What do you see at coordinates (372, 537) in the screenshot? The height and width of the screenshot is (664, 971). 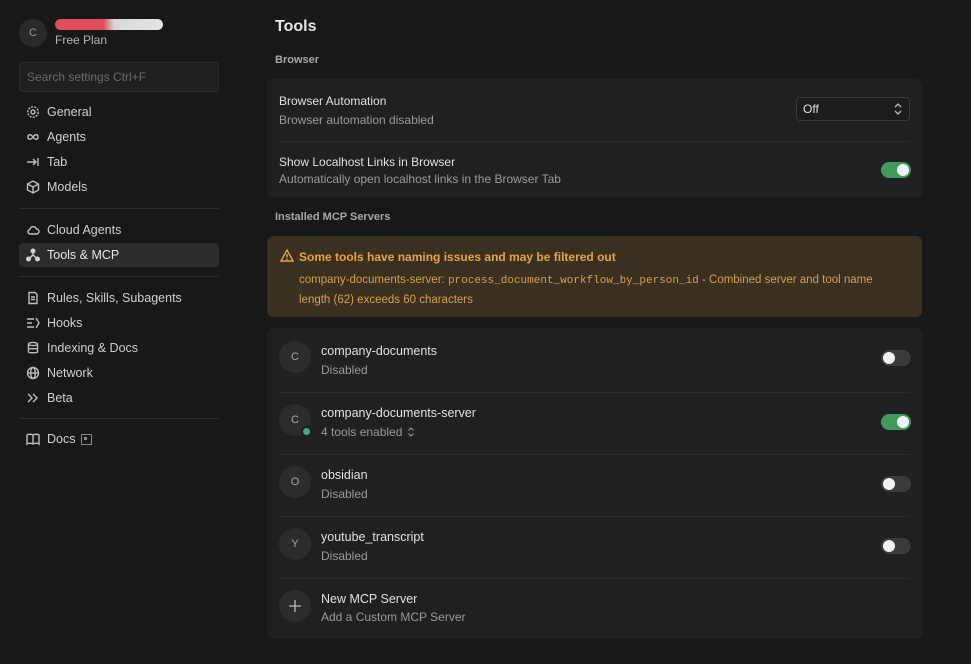 I see `server-name: youtube_transcript` at bounding box center [372, 537].